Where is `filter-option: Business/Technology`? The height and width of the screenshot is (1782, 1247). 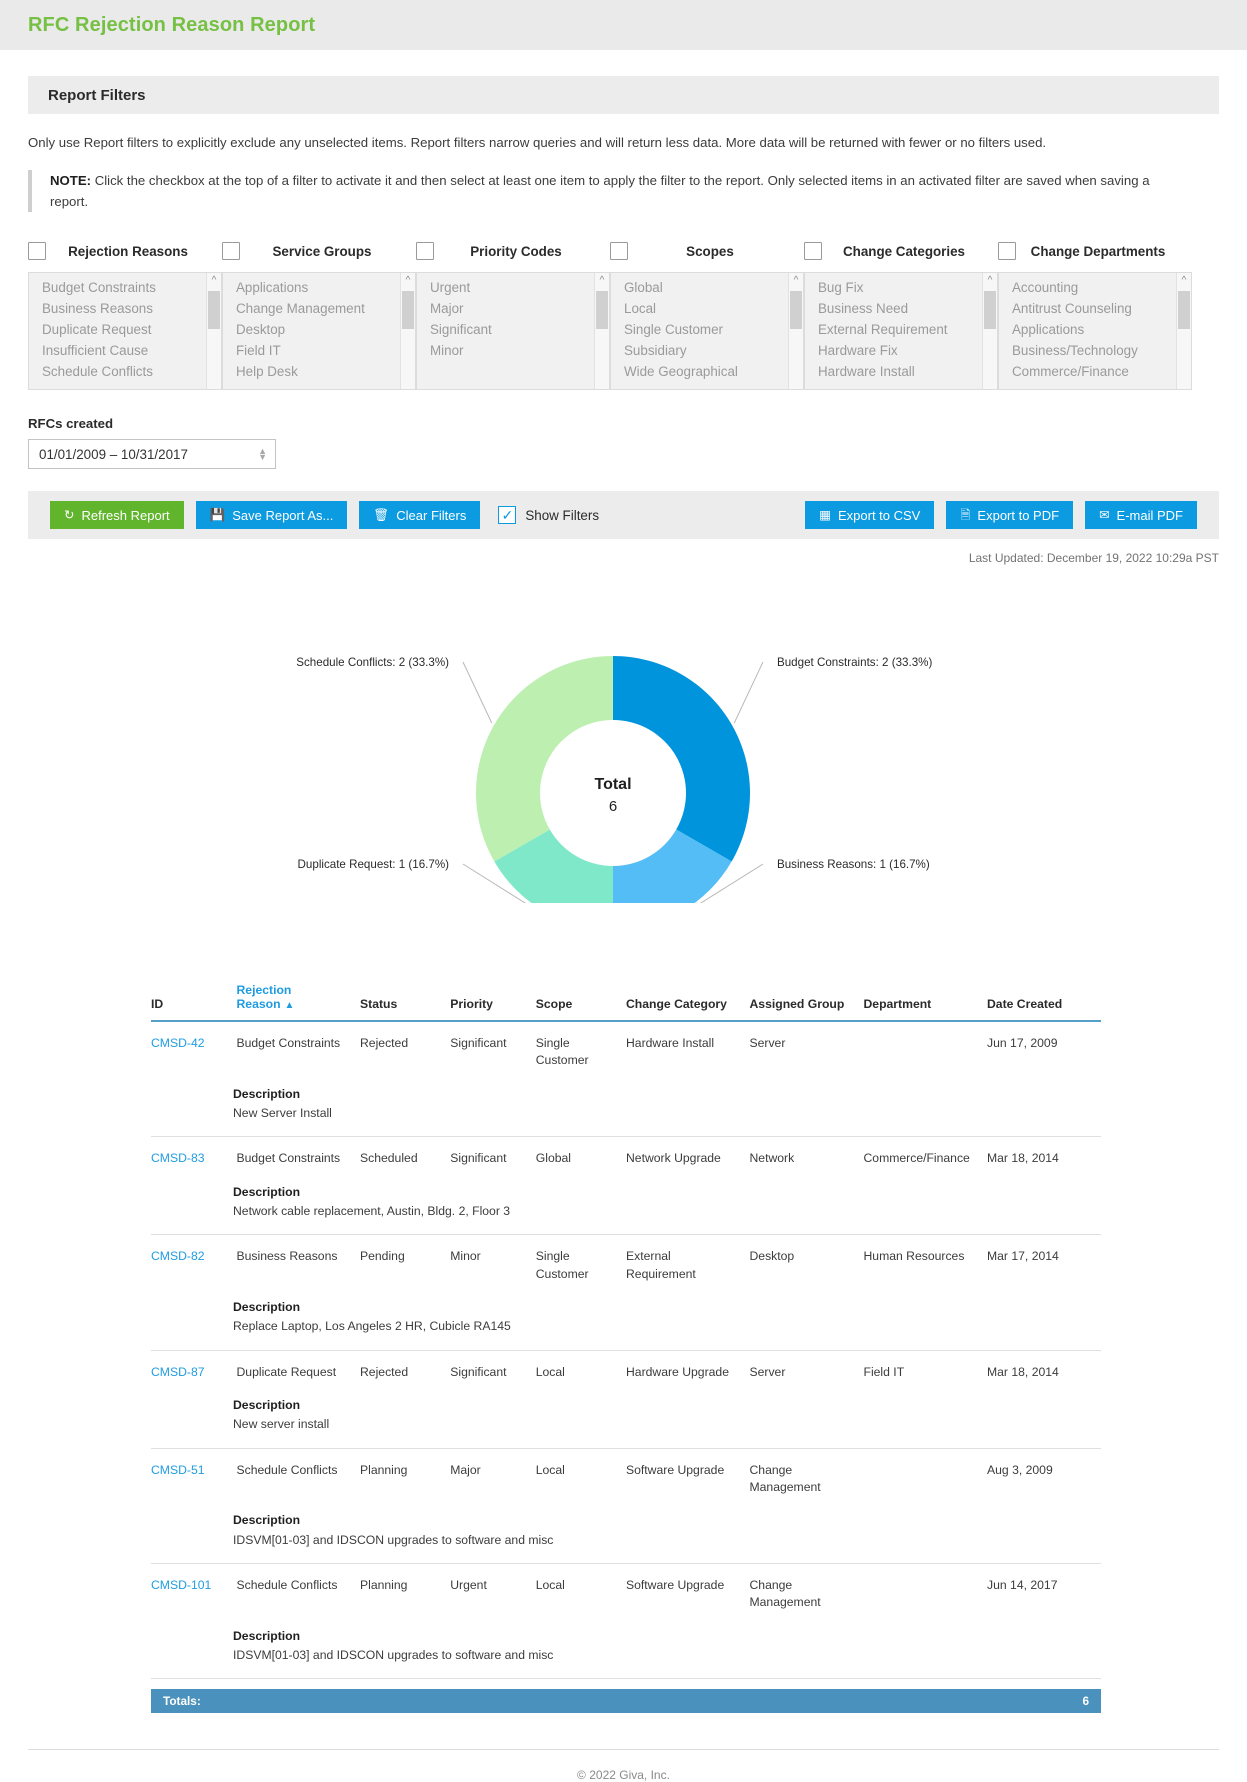 filter-option: Business/Technology is located at coordinates (1095, 350).